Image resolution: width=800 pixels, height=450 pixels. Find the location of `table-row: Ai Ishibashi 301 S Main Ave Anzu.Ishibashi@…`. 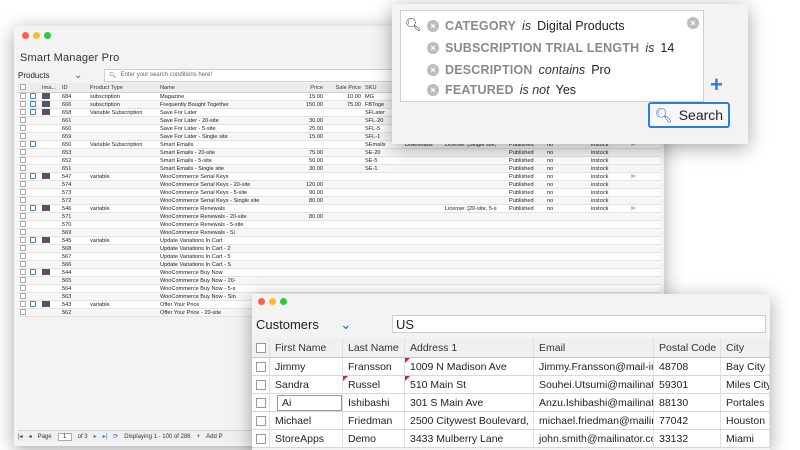

table-row: Ai Ishibashi 301 S Main Ave Anzu.Ishibashi@… is located at coordinates (511, 403).